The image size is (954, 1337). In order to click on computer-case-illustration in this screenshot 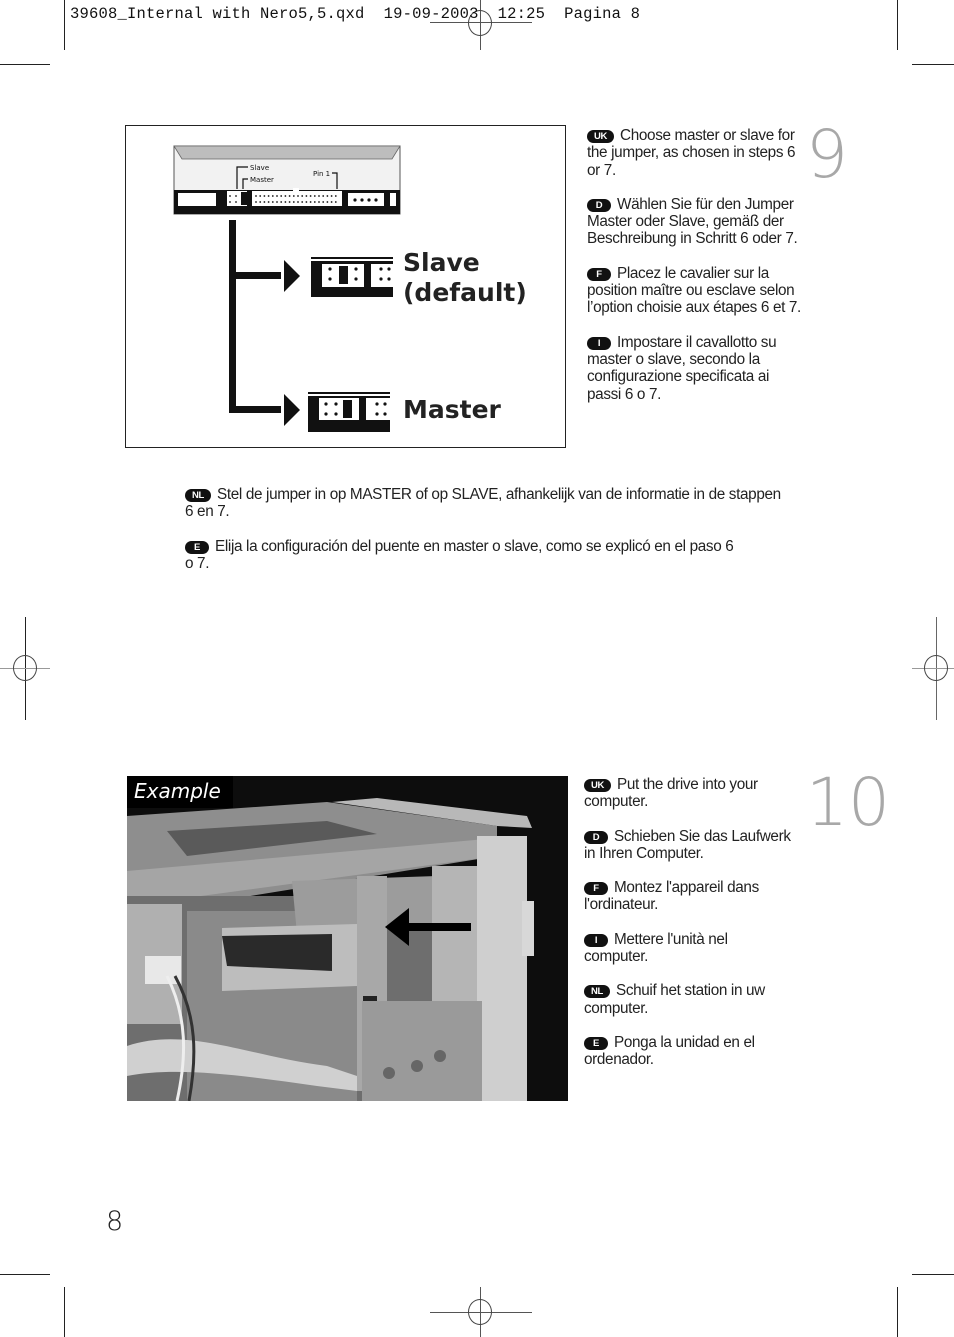, I will do `click(347, 938)`.